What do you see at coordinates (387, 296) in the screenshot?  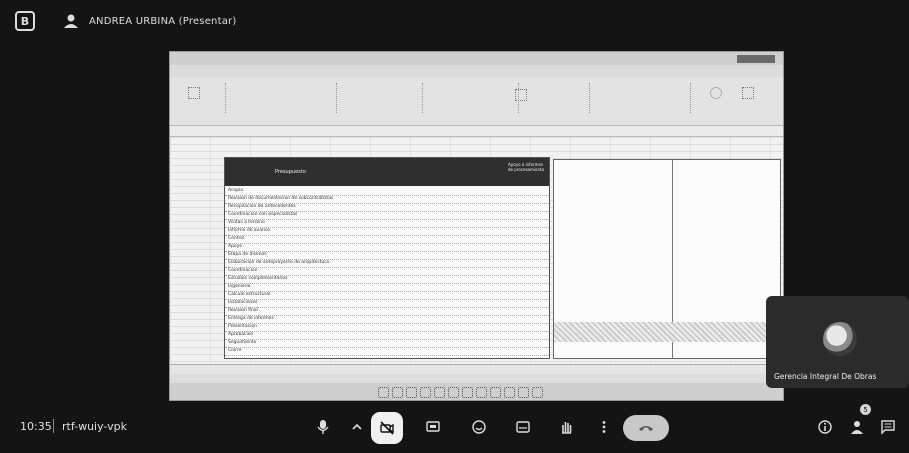 I see `table-row: Calculo estructural` at bounding box center [387, 296].